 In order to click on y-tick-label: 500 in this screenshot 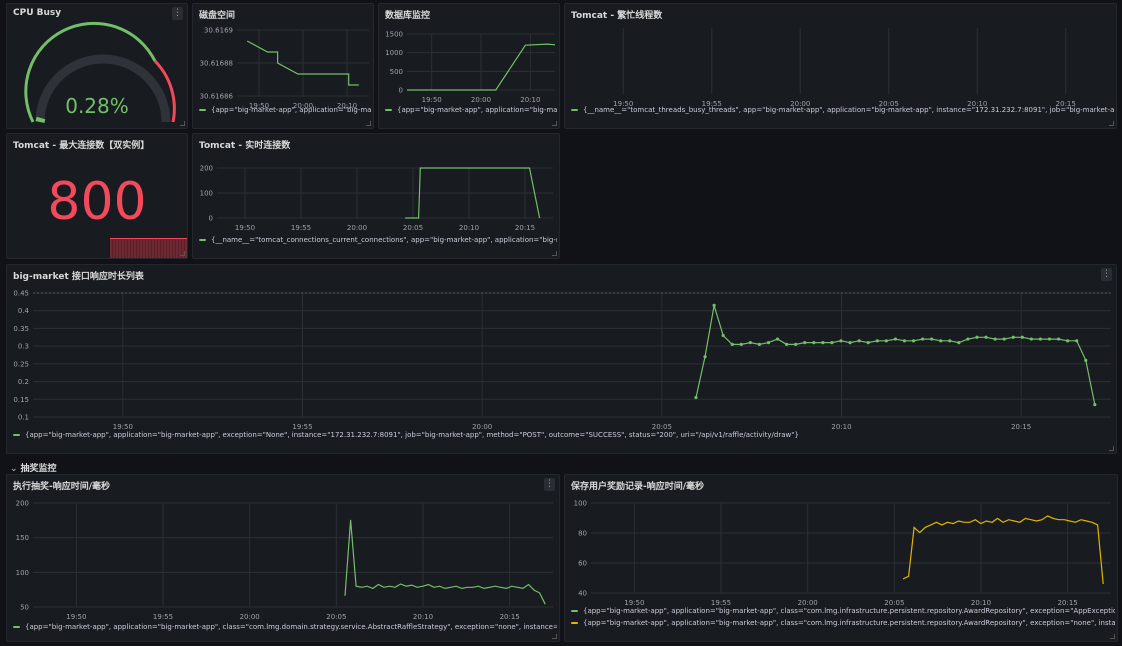, I will do `click(396, 72)`.